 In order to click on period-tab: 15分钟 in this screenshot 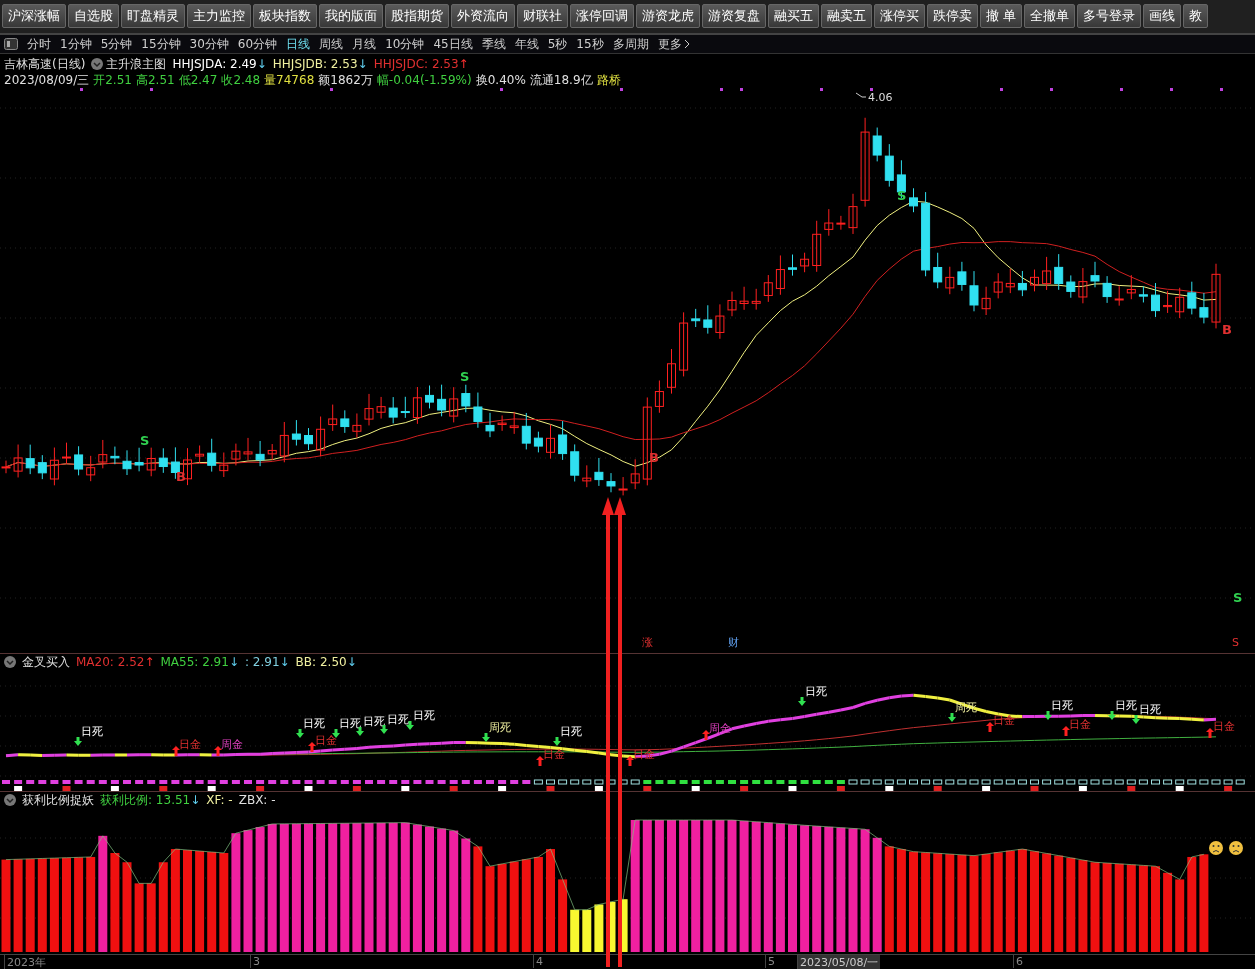, I will do `click(161, 44)`.